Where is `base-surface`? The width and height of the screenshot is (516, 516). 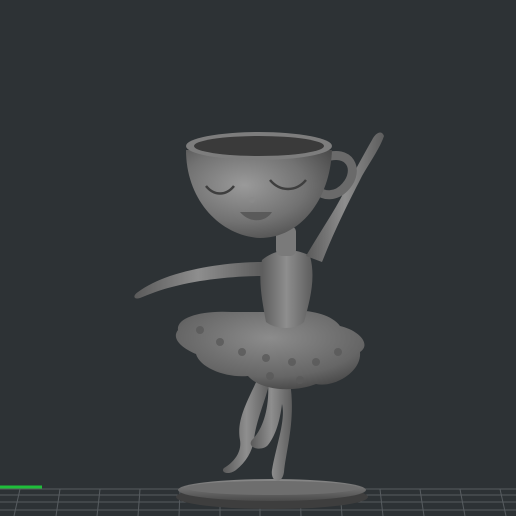
base-surface is located at coordinates (272, 488).